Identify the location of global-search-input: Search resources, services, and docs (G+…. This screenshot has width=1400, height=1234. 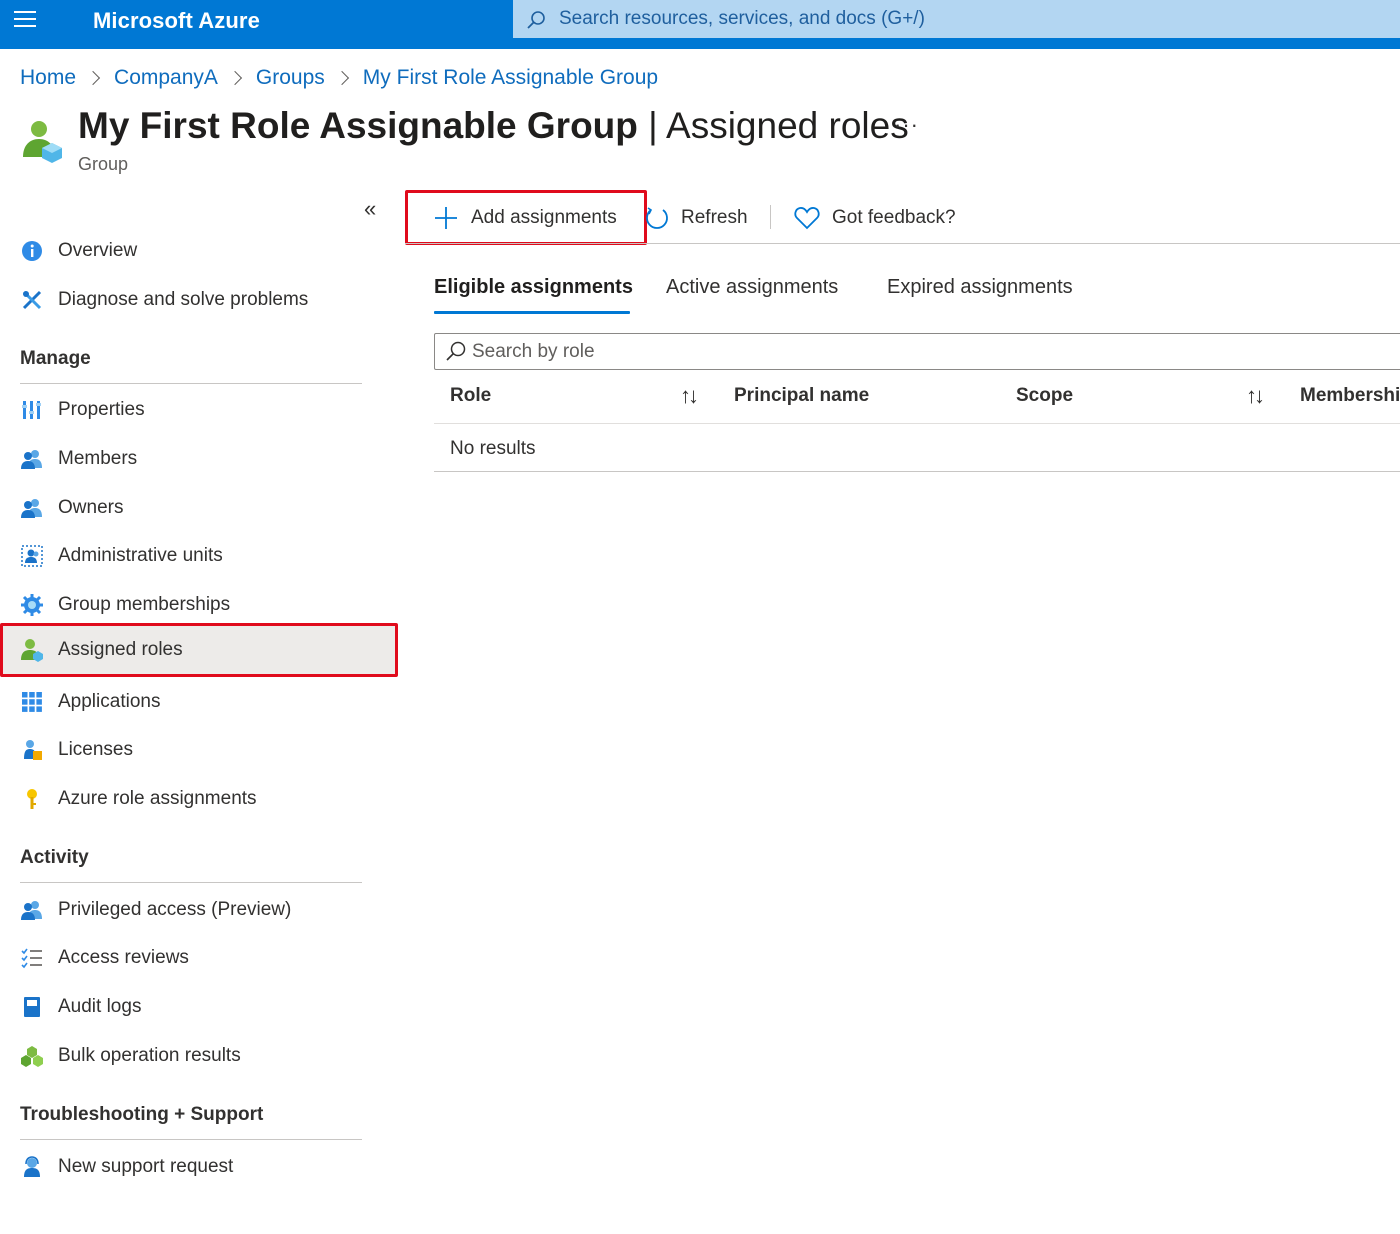
(956, 19).